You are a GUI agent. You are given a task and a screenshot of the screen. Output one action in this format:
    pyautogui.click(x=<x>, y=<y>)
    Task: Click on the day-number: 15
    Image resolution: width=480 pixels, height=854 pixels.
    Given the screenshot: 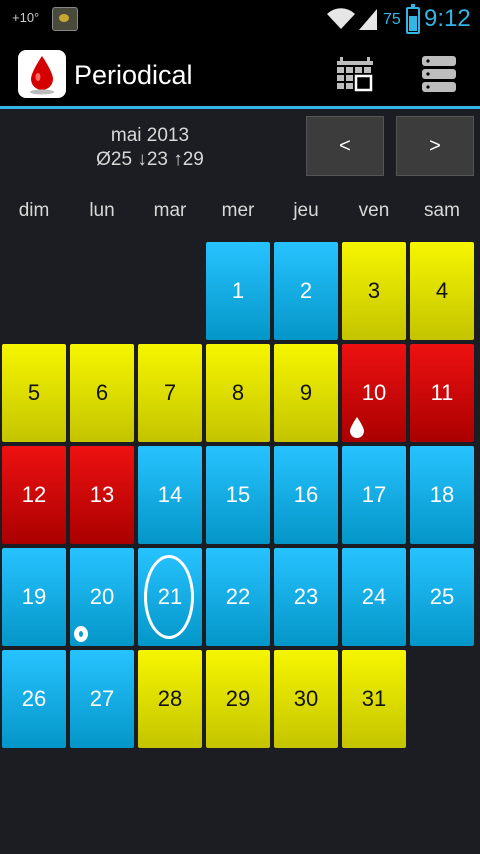 What is the action you would take?
    pyautogui.click(x=238, y=494)
    